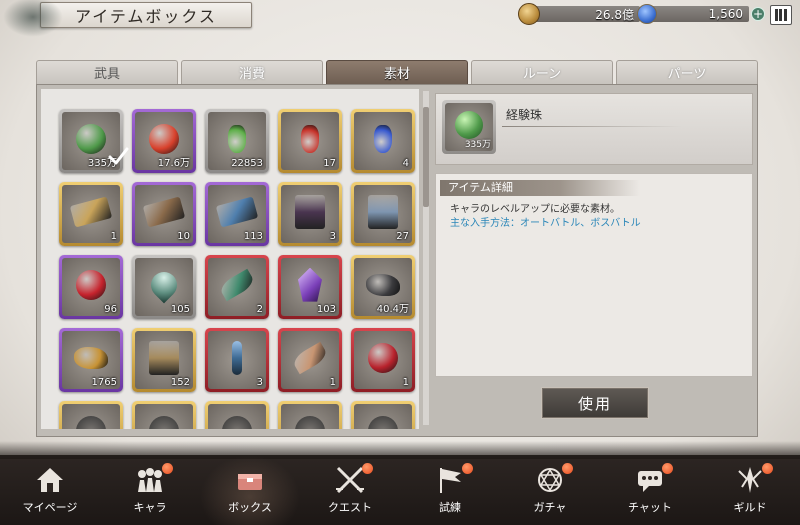 Image resolution: width=800 pixels, height=525 pixels. Describe the element at coordinates (383, 284) in the screenshot. I see `dark-ore-icon` at that location.